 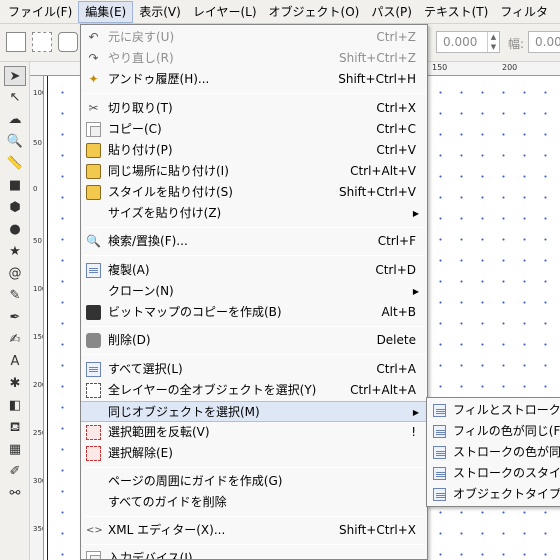 What do you see at coordinates (225, 12) in the screenshot?
I see `menu-layer: レイヤー(L)` at bounding box center [225, 12].